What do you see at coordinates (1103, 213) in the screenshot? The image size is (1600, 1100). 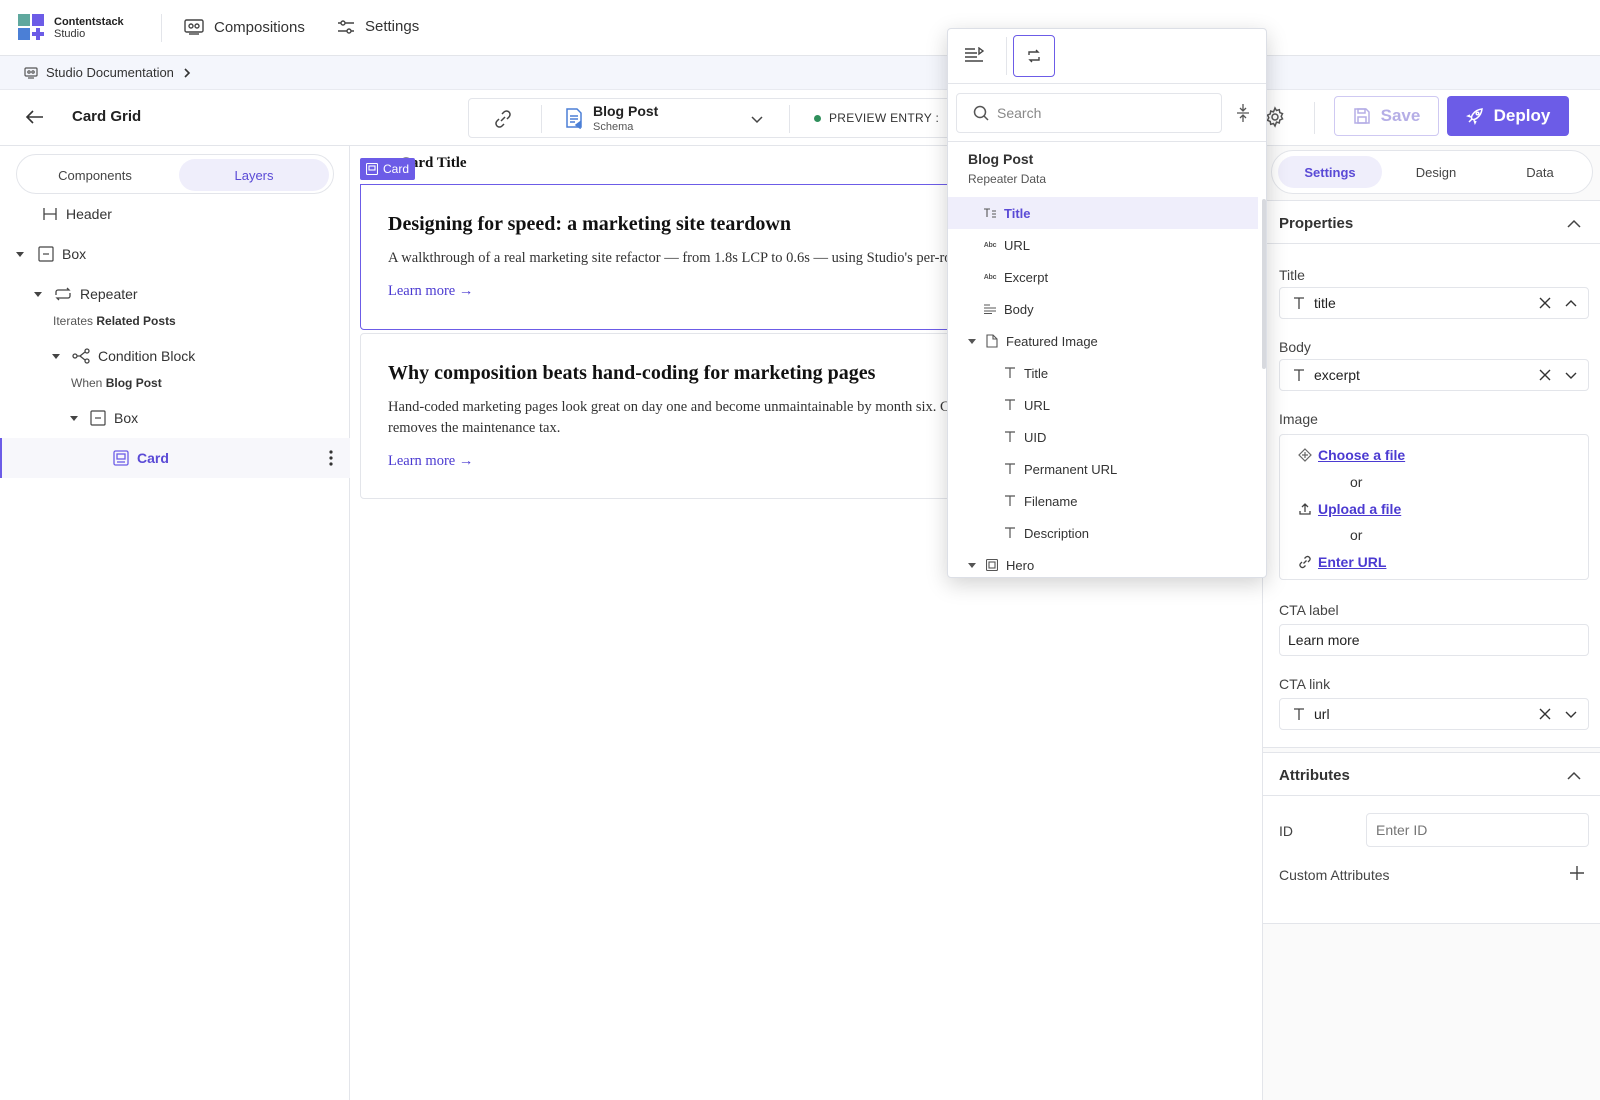 I see `field-item-title: Title` at bounding box center [1103, 213].